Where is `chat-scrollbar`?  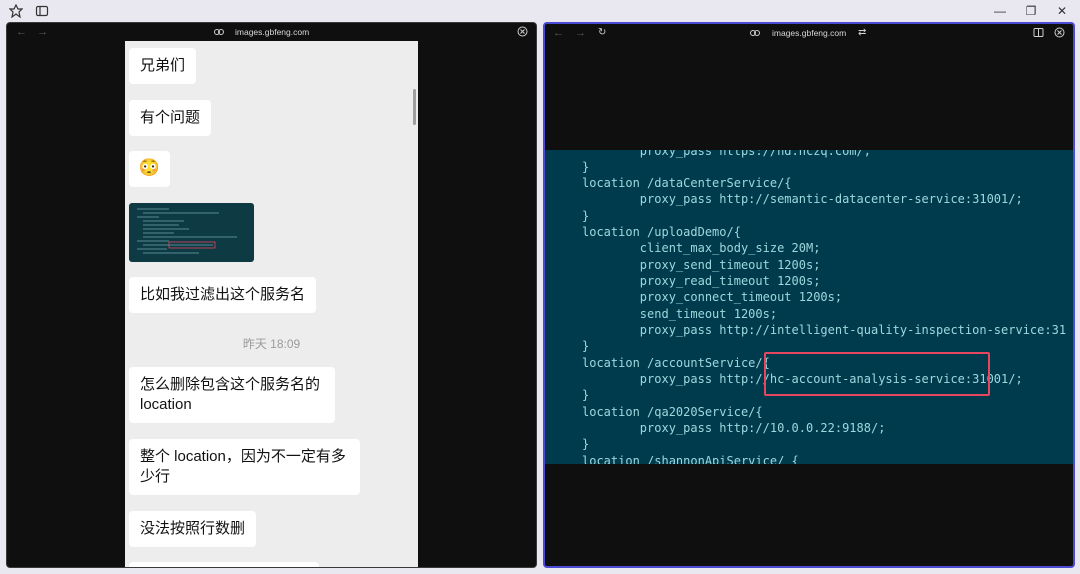
chat-scrollbar is located at coordinates (414, 107).